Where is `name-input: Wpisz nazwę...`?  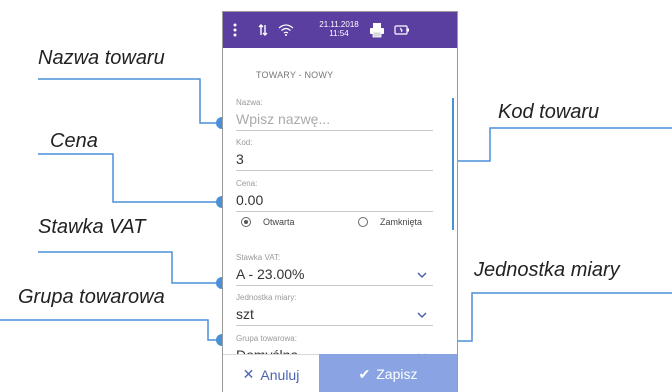
name-input: Wpisz nazwę... is located at coordinates (334, 121).